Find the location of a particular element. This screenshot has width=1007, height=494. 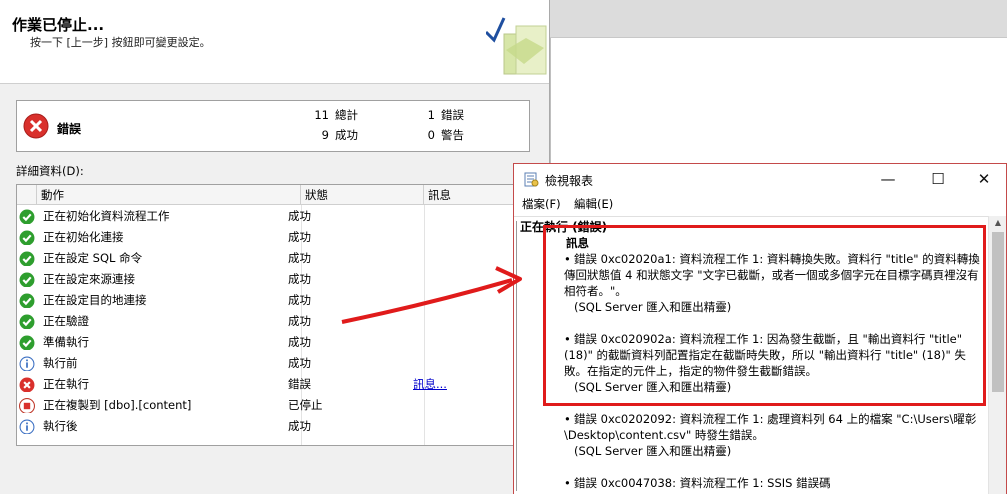

column-header-status: 狀態 is located at coordinates (362, 195).